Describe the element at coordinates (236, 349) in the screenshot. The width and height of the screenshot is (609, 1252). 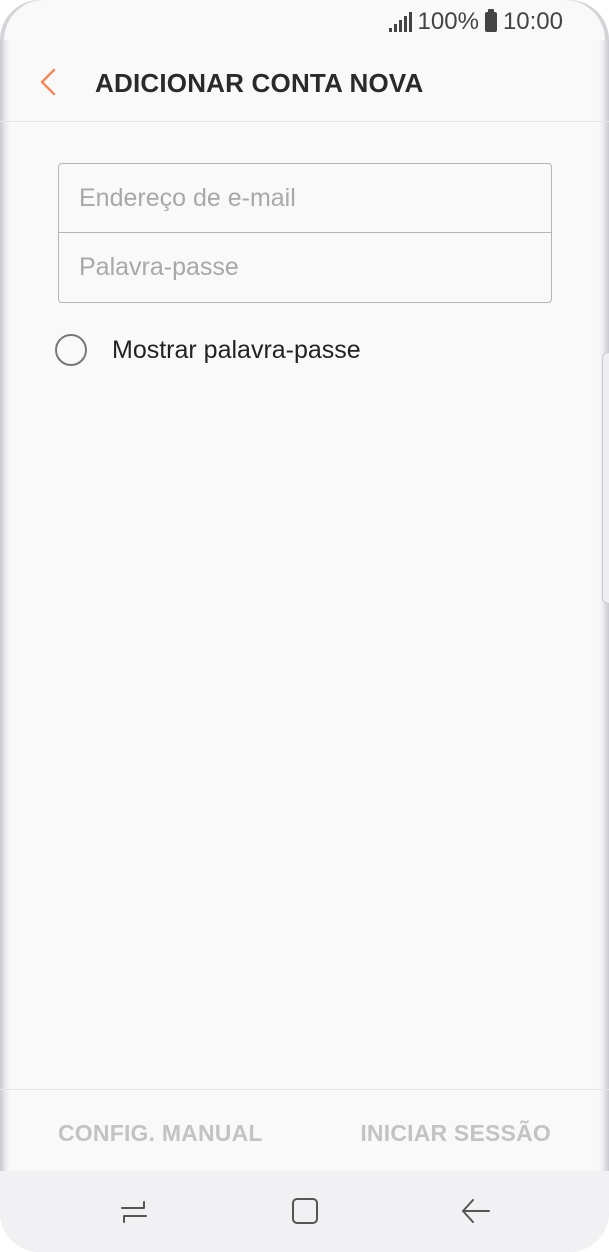
I see `show-password-label: Mostrar palavra-passe` at that location.